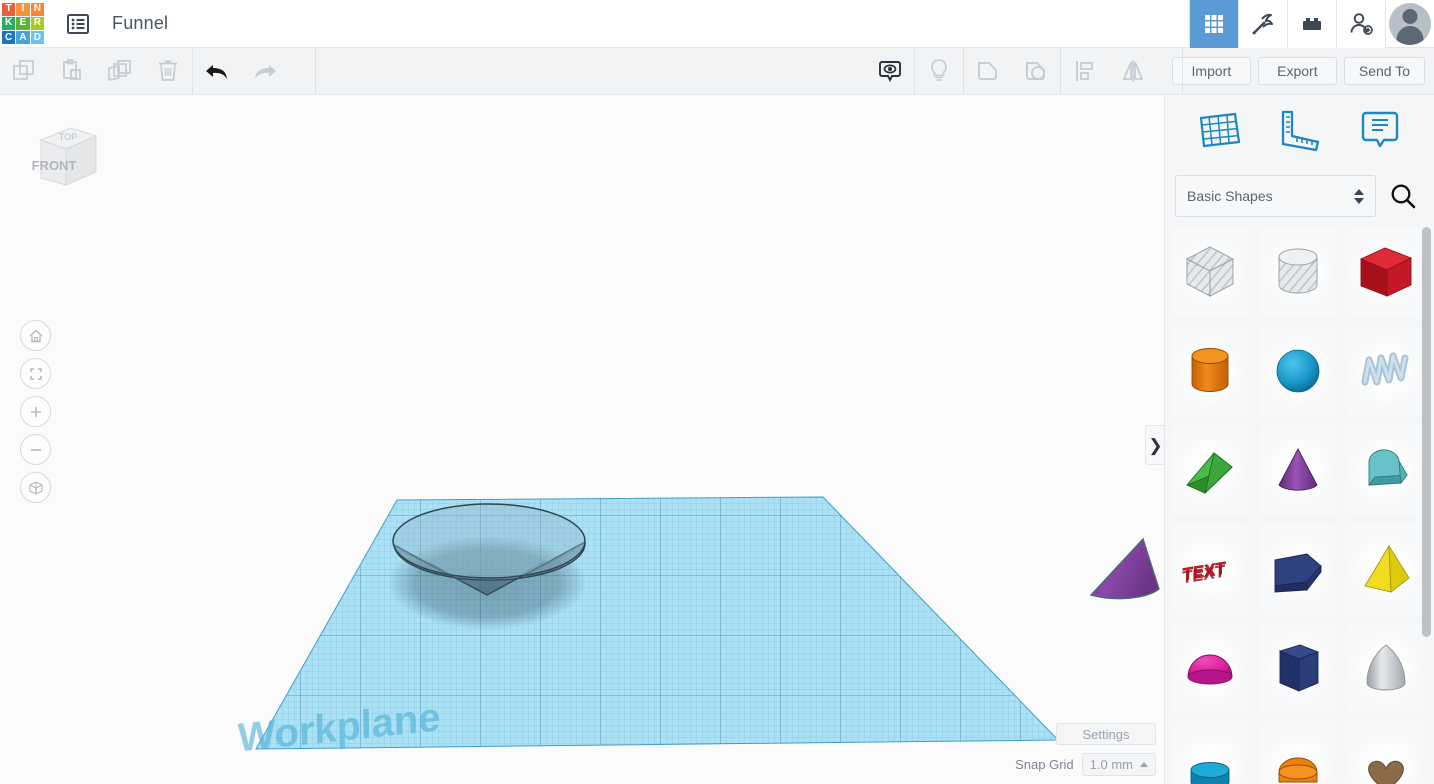 Image resolution: width=1434 pixels, height=784 pixels. Describe the element at coordinates (24, 71) in the screenshot. I see `copy-button` at that location.